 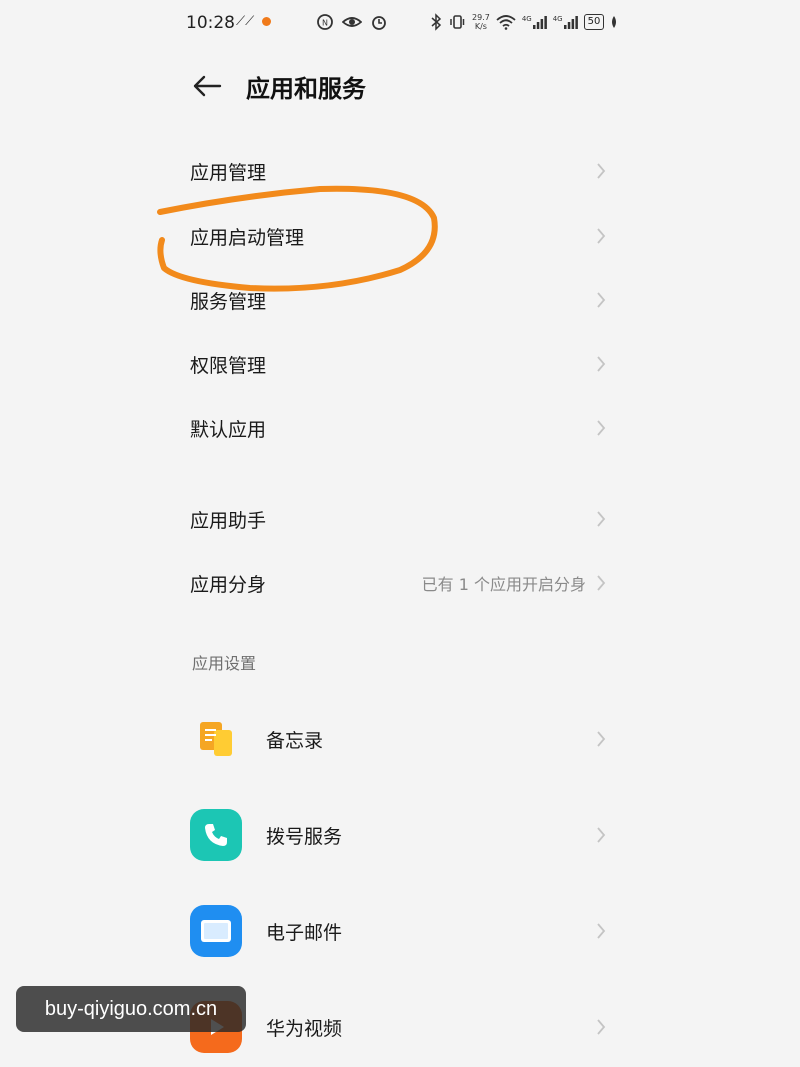 I want to click on watermark-badge: buy-qiyiguo.com.cn, so click(x=131, y=1009).